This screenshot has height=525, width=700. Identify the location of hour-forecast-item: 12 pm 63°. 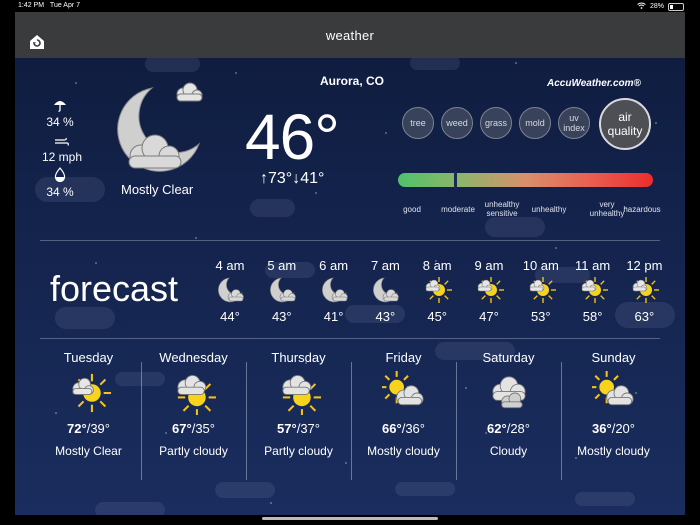
(644, 291).